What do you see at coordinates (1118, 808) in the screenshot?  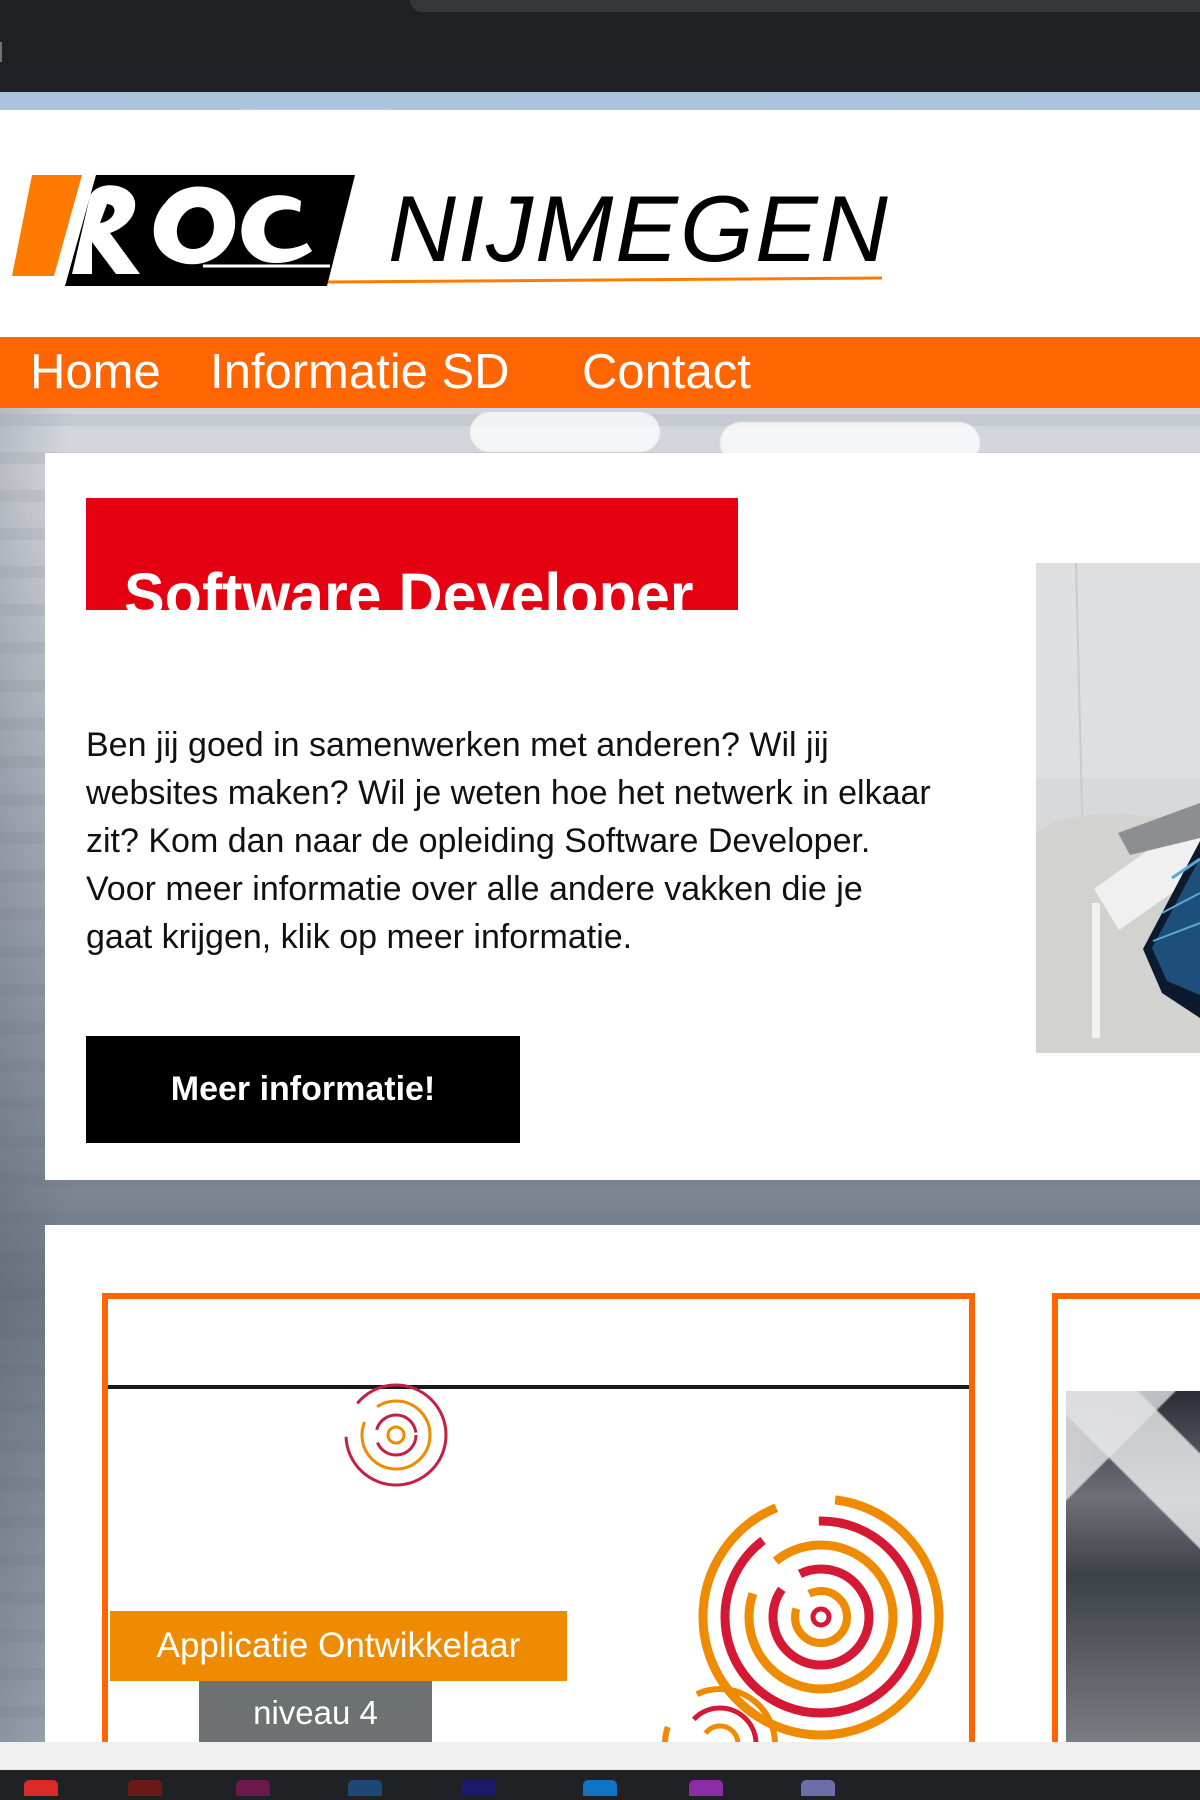 I see `laptop-photo` at bounding box center [1118, 808].